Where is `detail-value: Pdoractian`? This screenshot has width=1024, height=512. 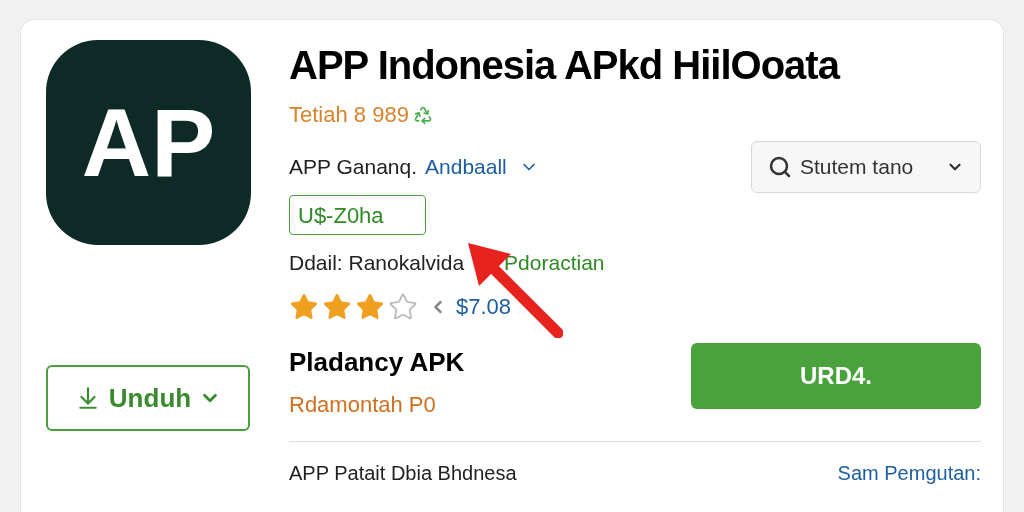
detail-value: Pdoractian is located at coordinates (554, 262).